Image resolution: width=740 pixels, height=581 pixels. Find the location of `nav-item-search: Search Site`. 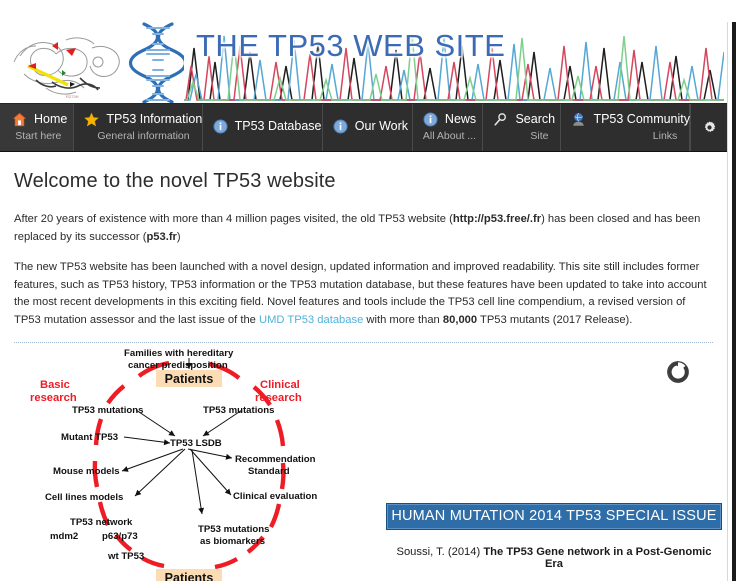

nav-item-search: Search Site is located at coordinates (522, 127).